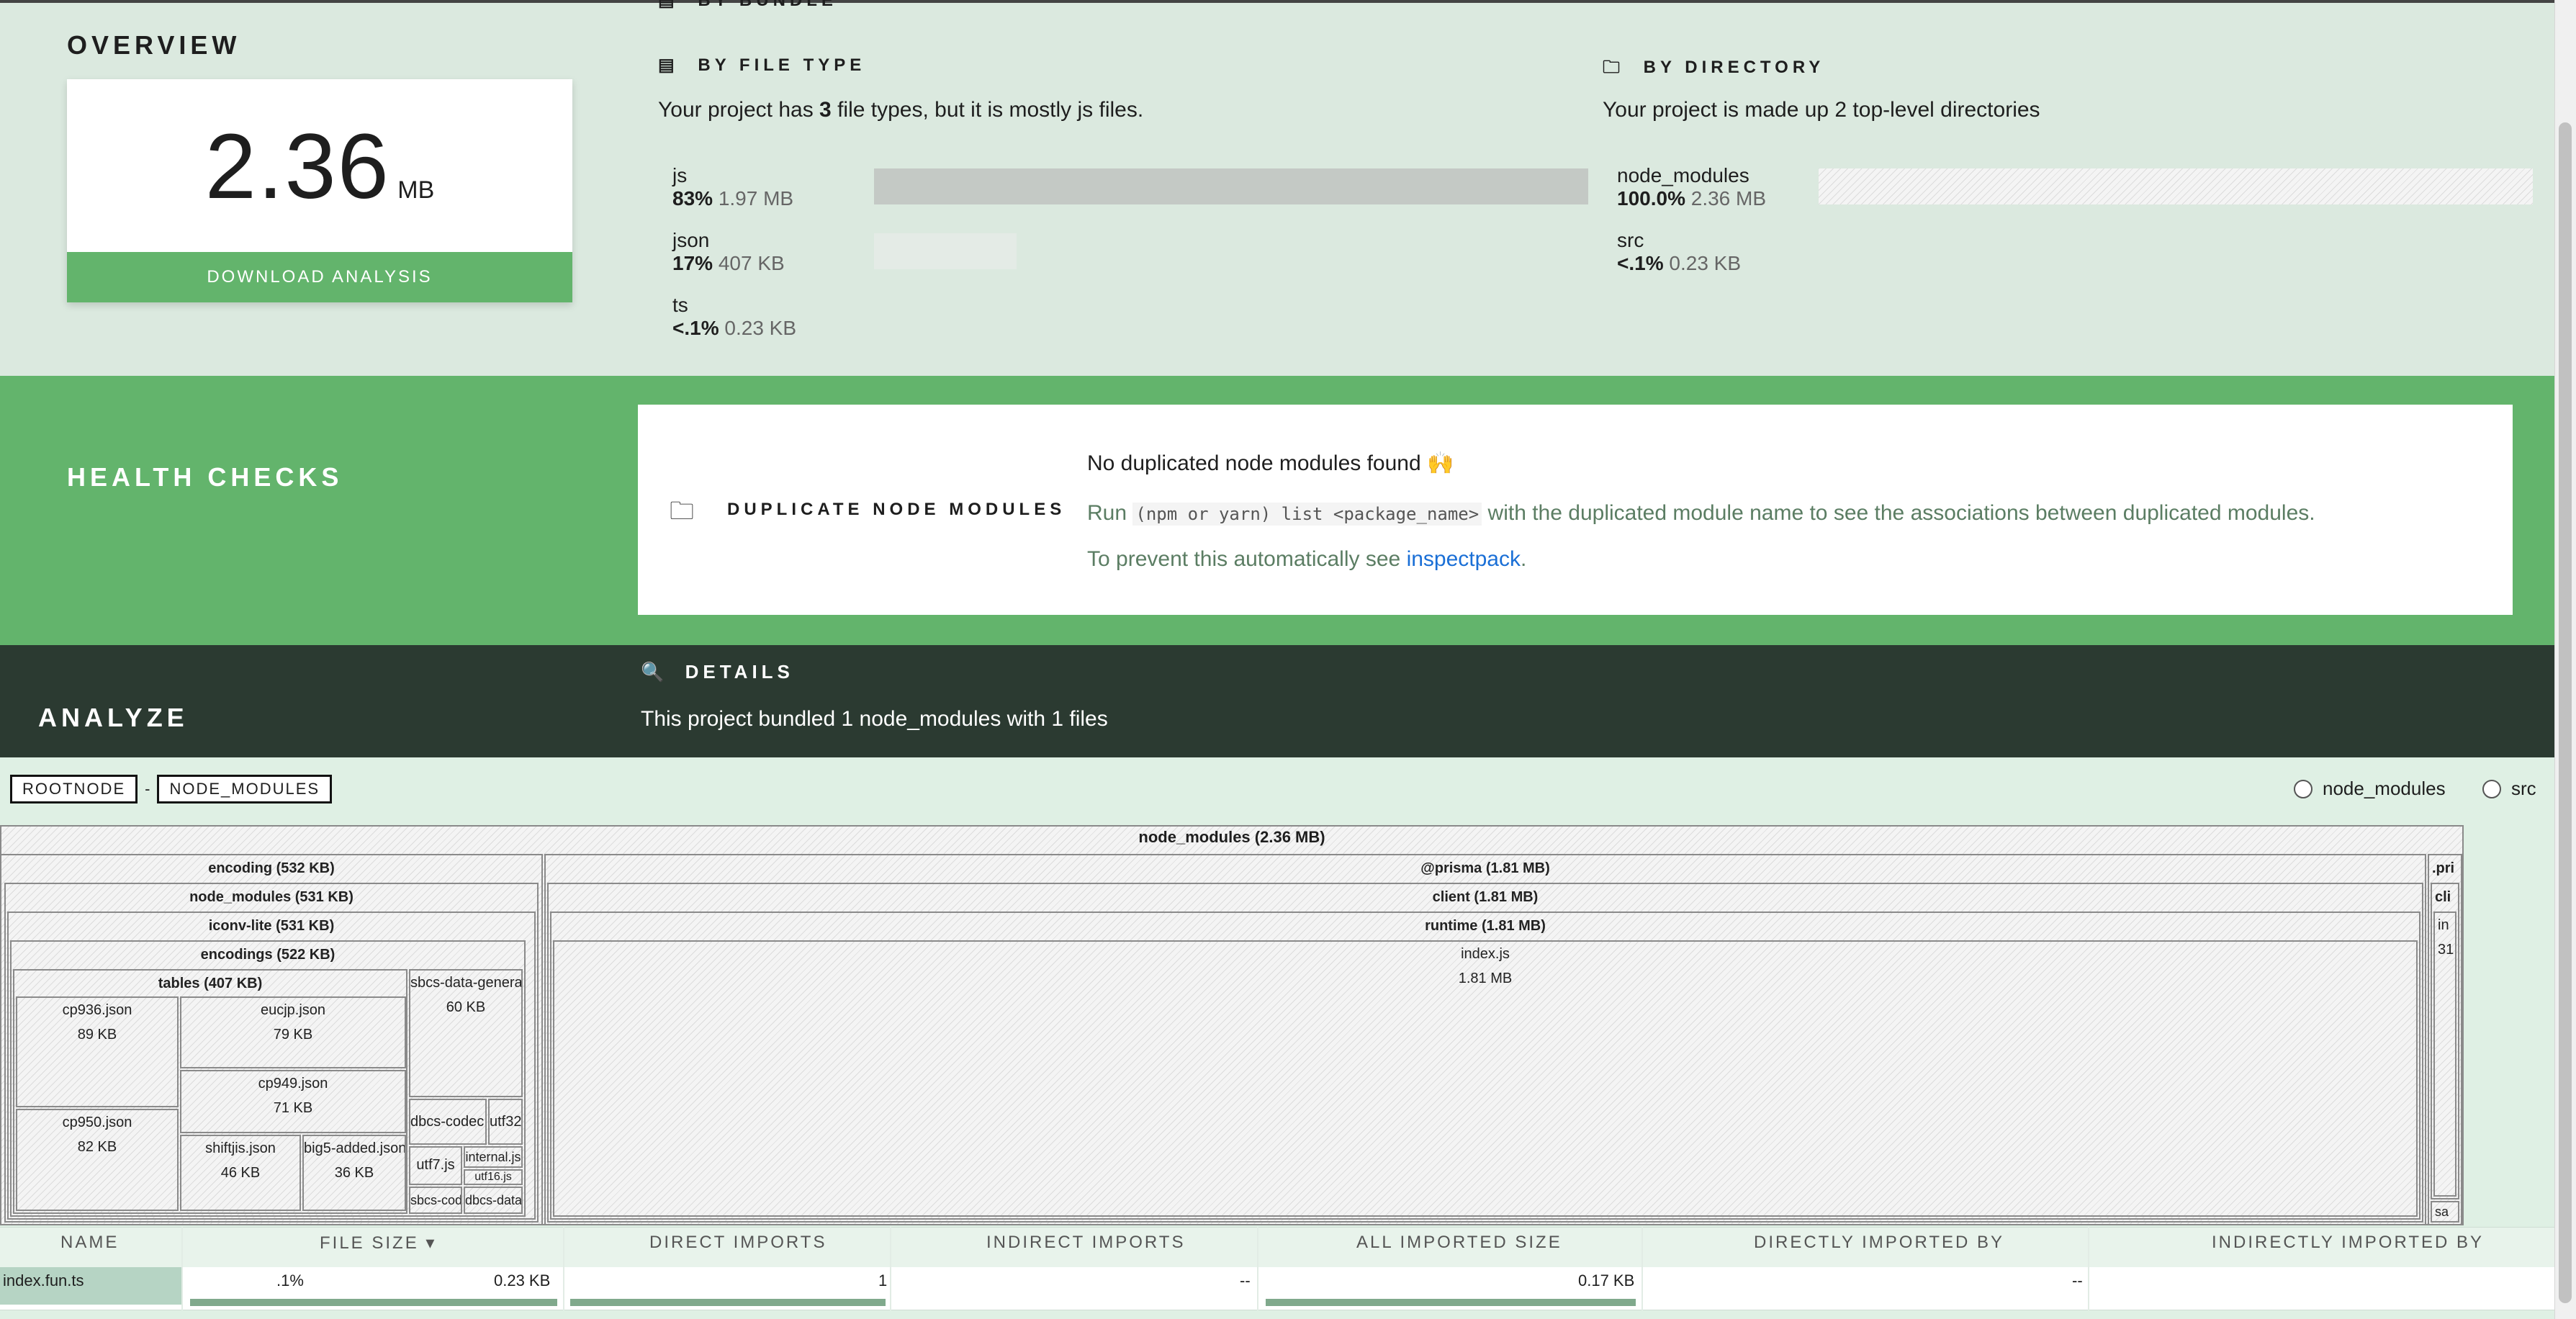 The image size is (2576, 1319). Describe the element at coordinates (728, 1302) in the screenshot. I see `direct-imports-bar` at that location.